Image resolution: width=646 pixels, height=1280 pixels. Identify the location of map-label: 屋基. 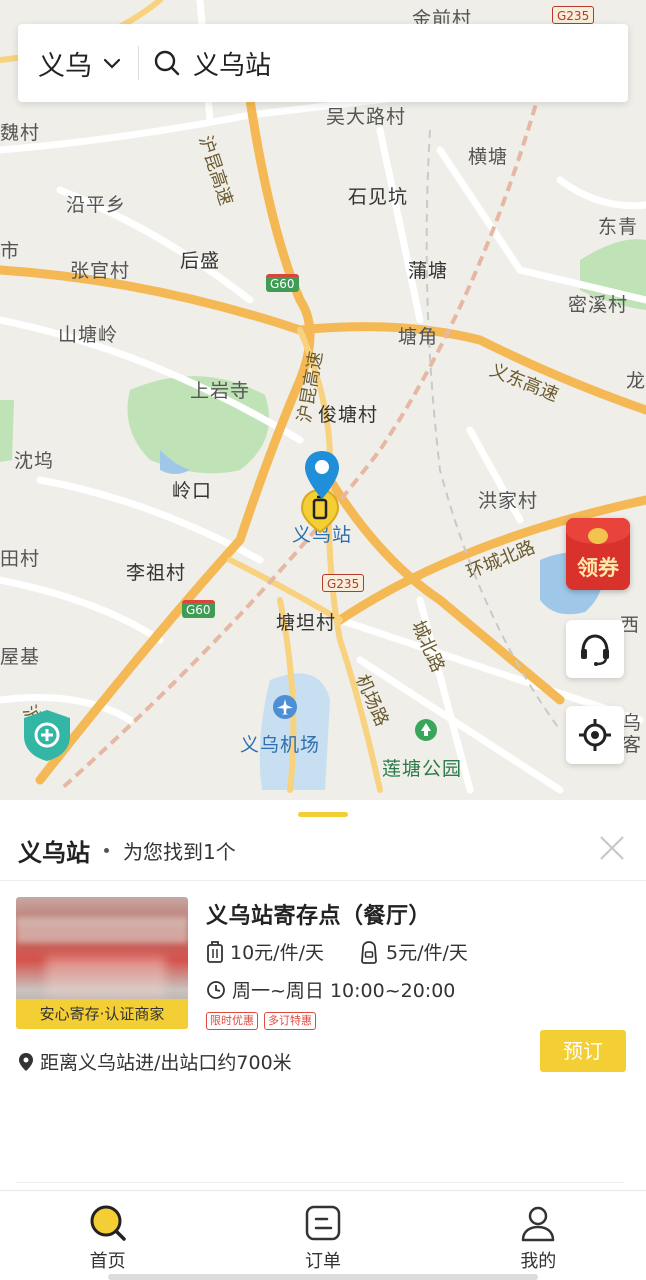
(20, 657).